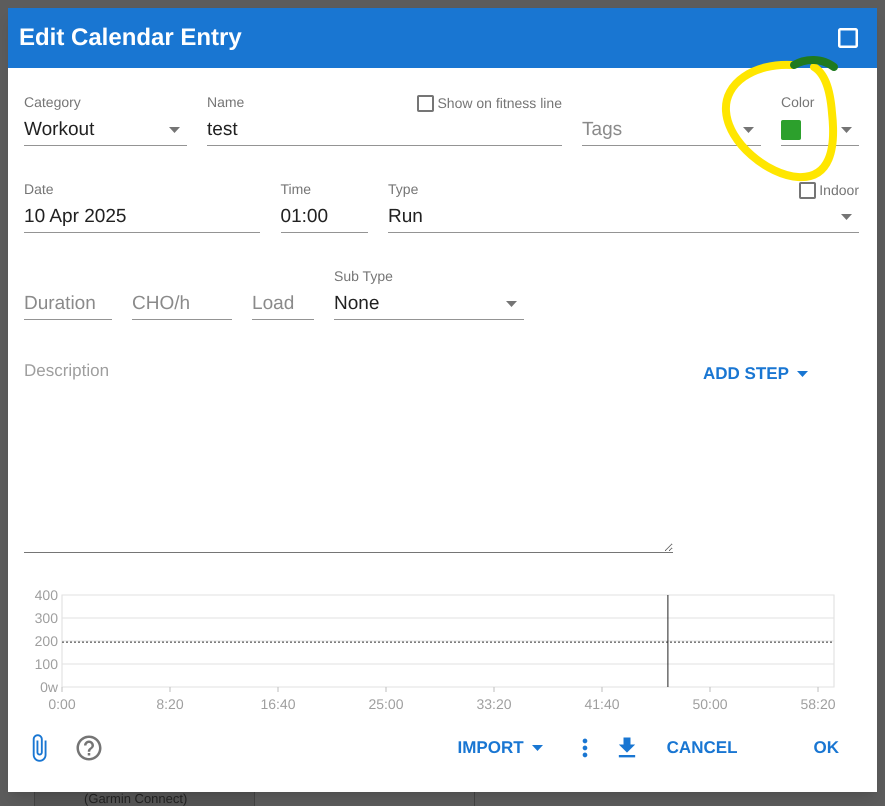 This screenshot has height=806, width=885. I want to click on field-label: Date, so click(39, 189).